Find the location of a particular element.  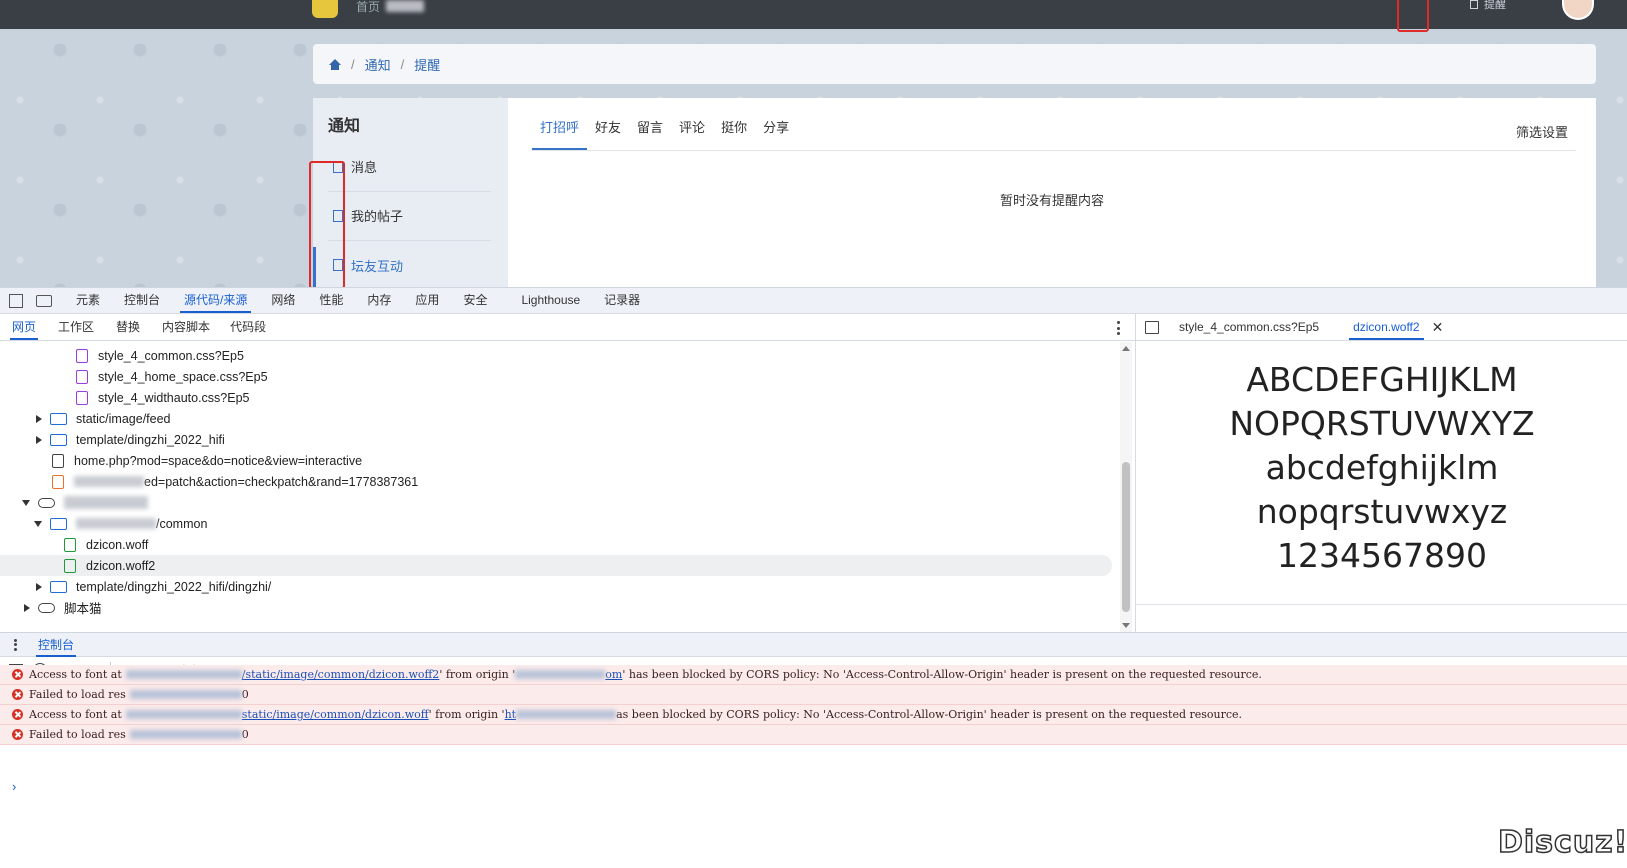

blurred-origin is located at coordinates (566, 714).